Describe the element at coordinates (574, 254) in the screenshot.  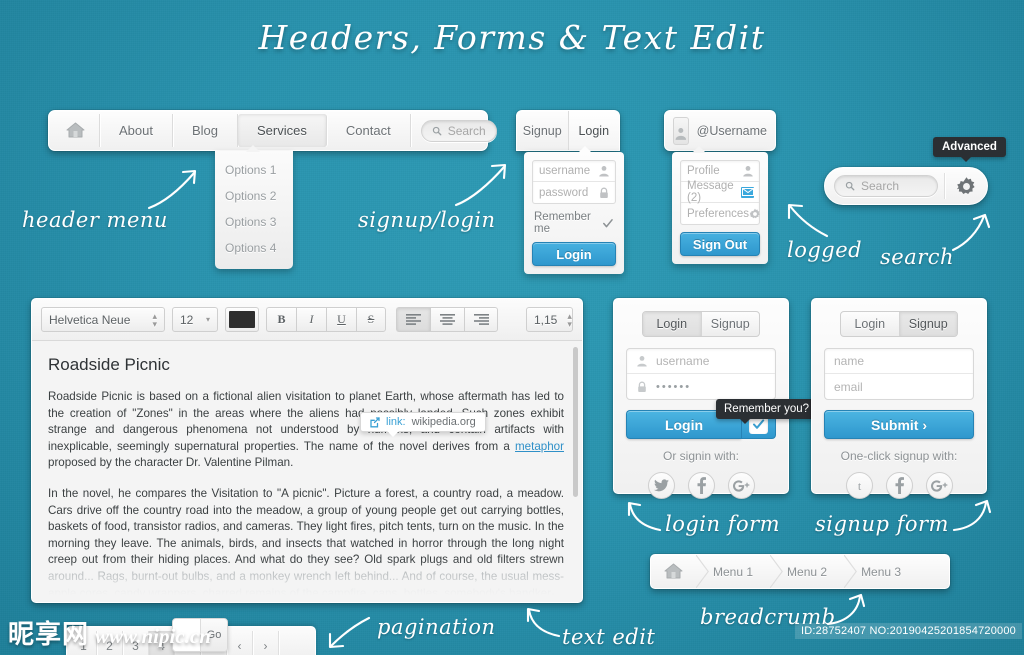
I see `login-submit-button: Login` at that location.